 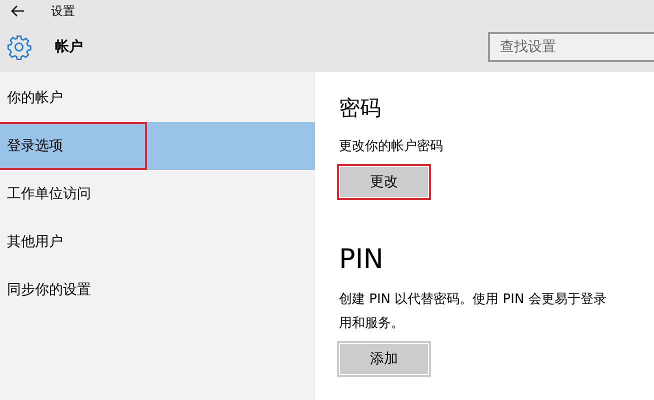 What do you see at coordinates (361, 259) in the screenshot?
I see `section-heading: PIN` at bounding box center [361, 259].